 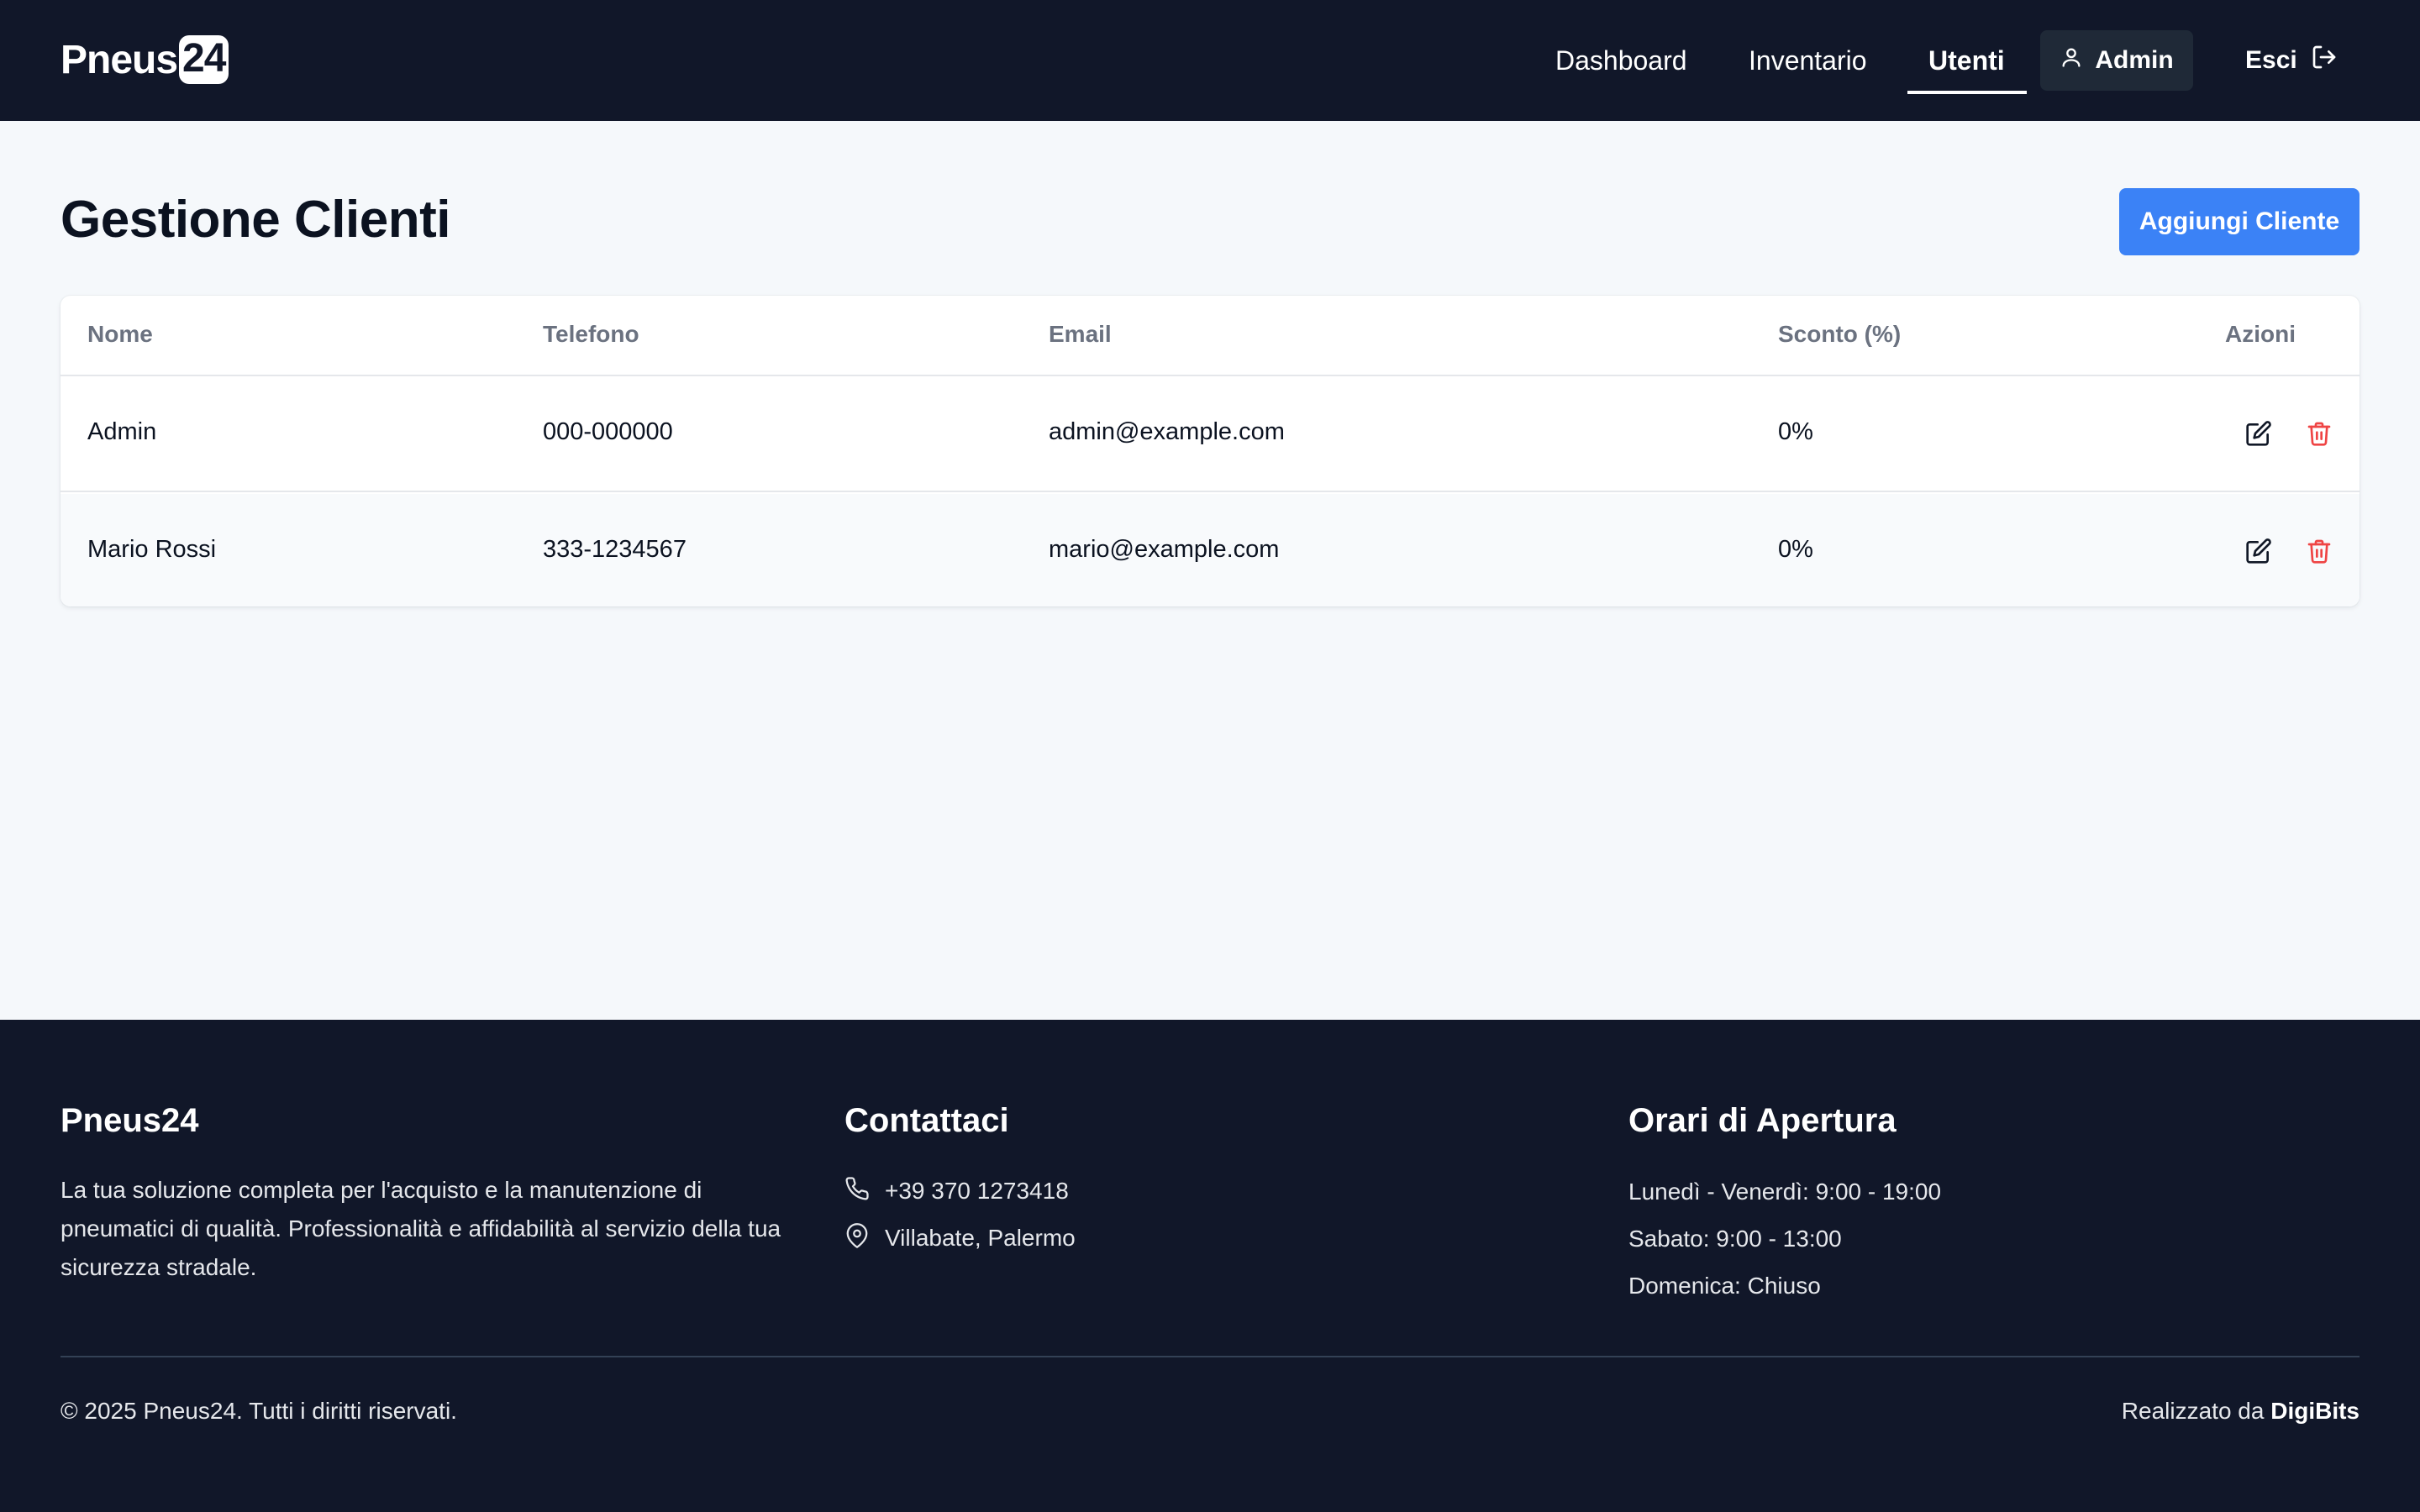 What do you see at coordinates (1167, 431) in the screenshot?
I see `cell-email: admin@example.com` at bounding box center [1167, 431].